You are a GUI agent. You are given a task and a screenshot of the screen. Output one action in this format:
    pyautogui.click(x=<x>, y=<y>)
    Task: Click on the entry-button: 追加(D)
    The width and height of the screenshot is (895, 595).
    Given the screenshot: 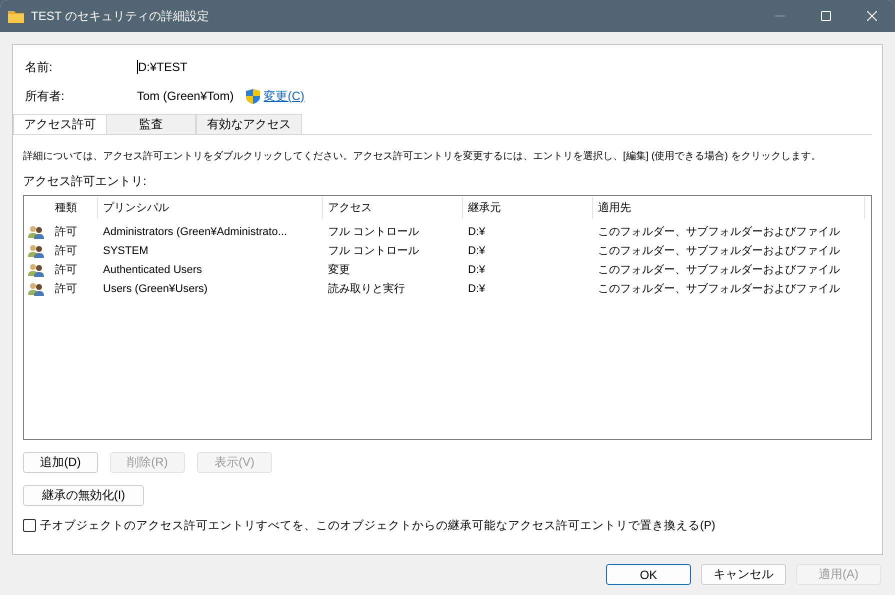 What is the action you would take?
    pyautogui.click(x=60, y=462)
    